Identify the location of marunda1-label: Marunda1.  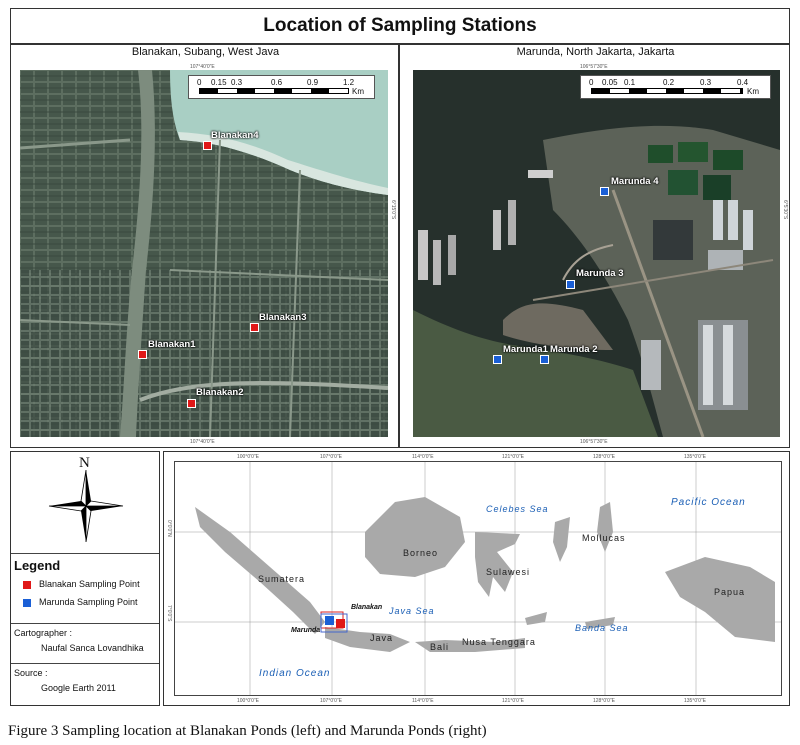
(525, 349).